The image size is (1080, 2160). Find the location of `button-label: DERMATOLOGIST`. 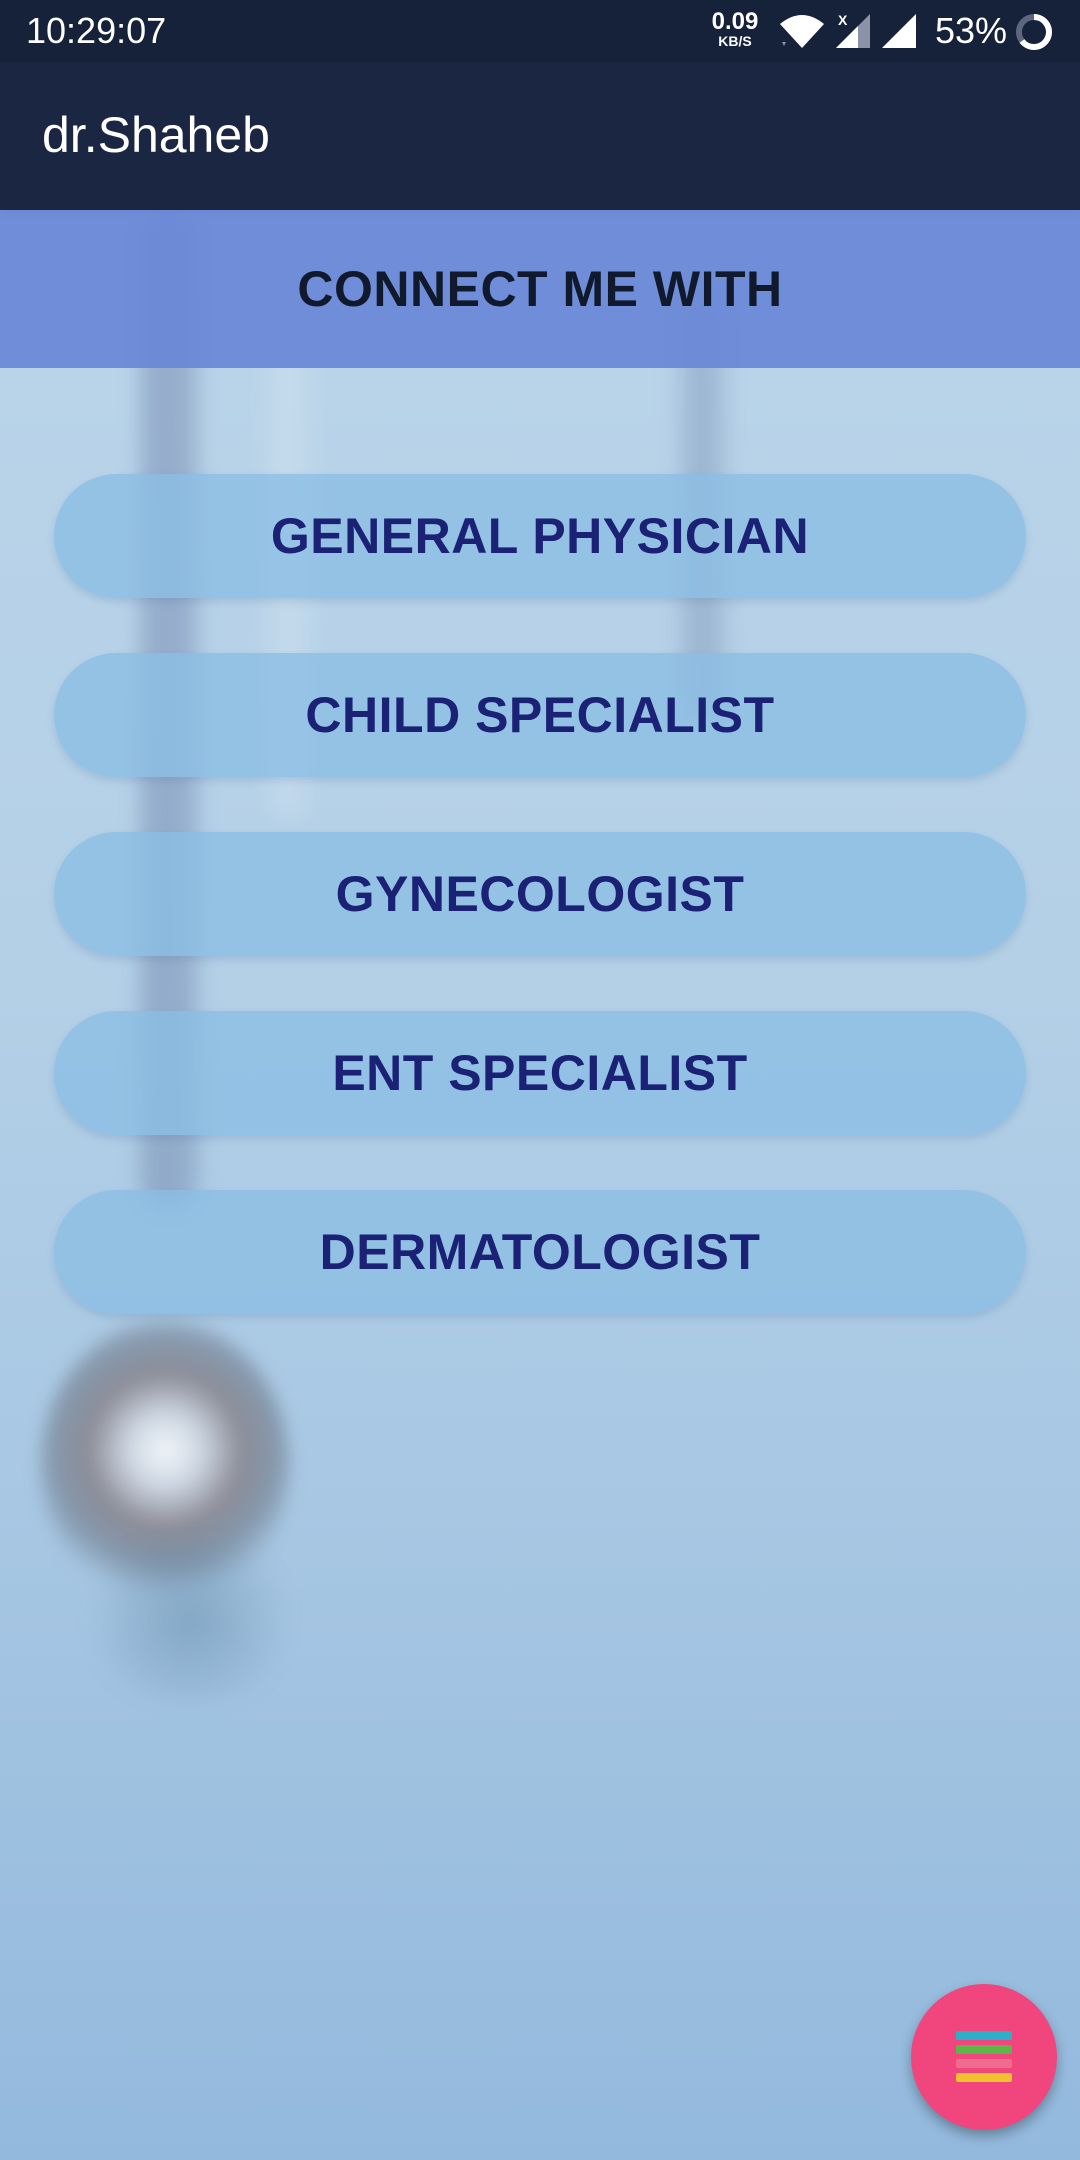

button-label: DERMATOLOGIST is located at coordinates (540, 1252).